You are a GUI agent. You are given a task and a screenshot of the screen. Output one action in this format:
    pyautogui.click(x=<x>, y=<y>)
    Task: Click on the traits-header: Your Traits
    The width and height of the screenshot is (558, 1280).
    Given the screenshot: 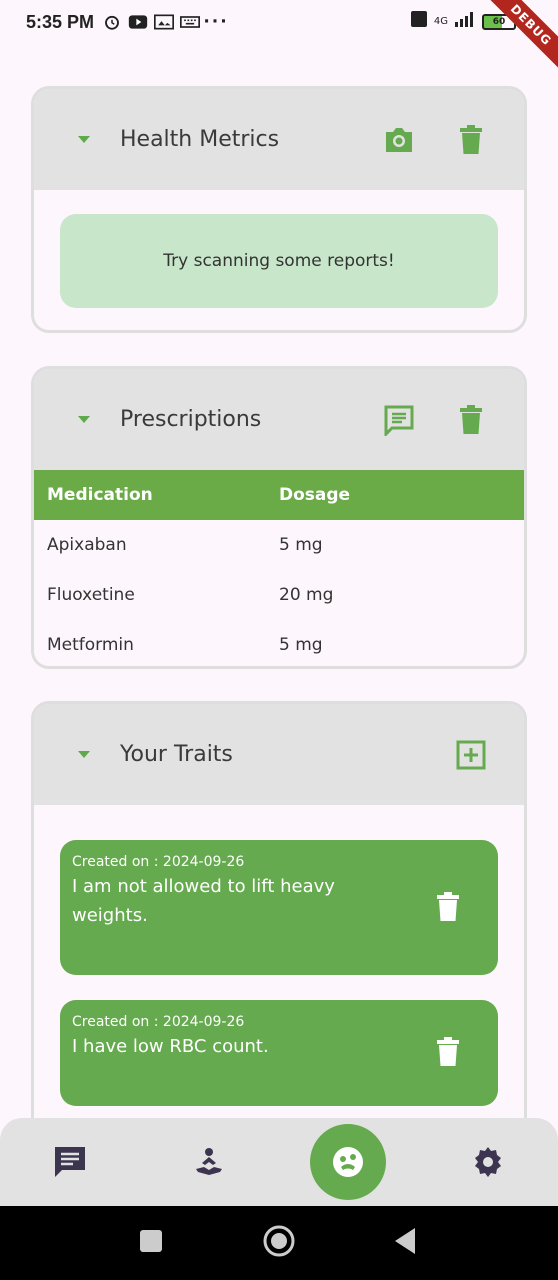 What is the action you would take?
    pyautogui.click(x=279, y=754)
    